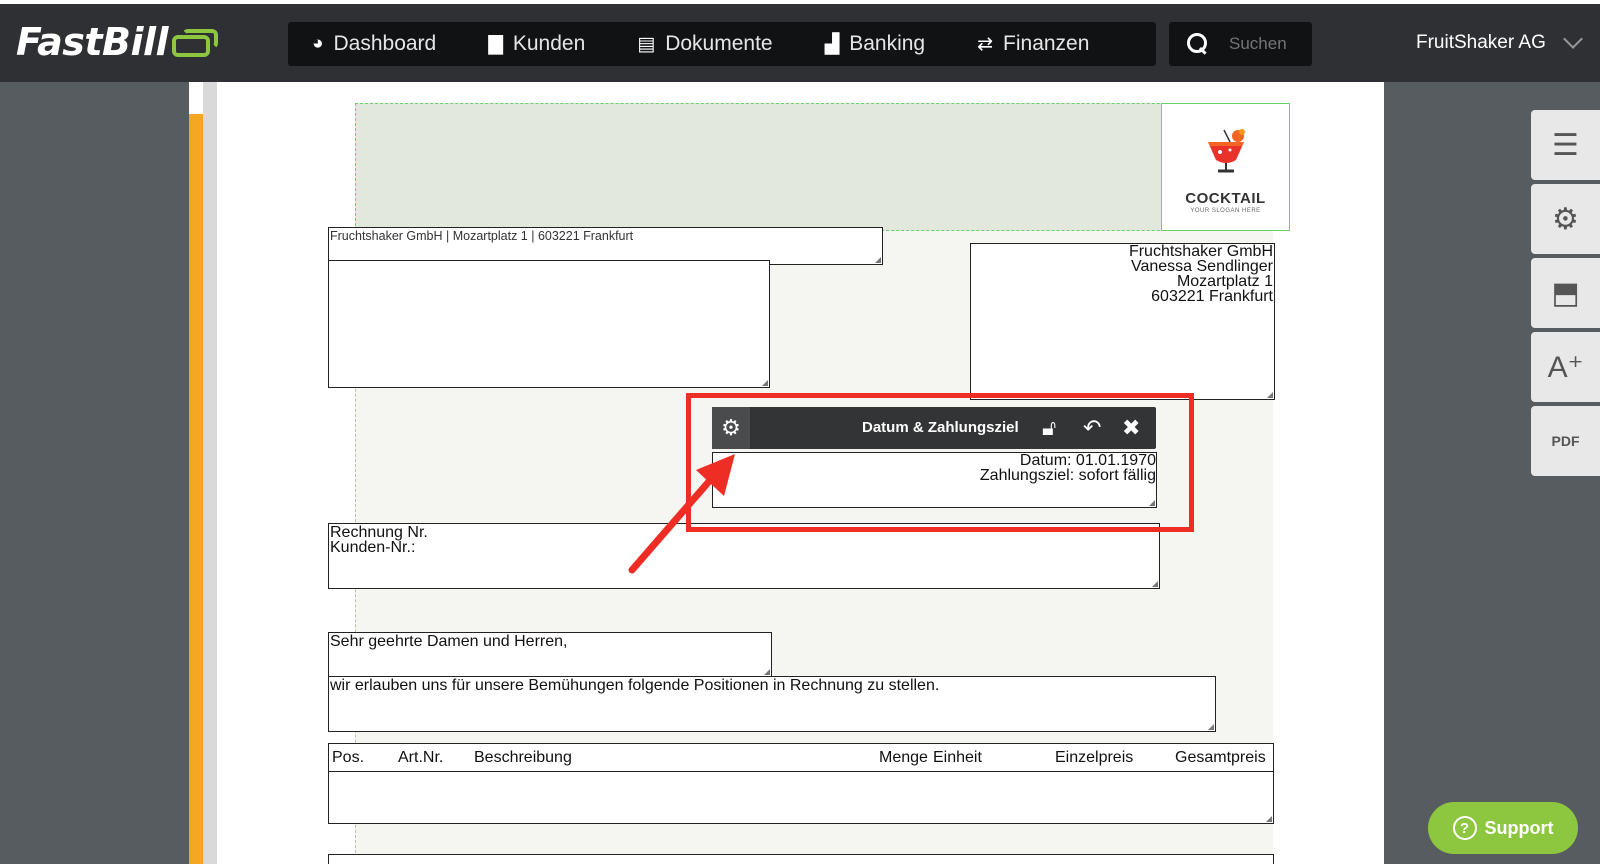  Describe the element at coordinates (1565, 293) in the screenshot. I see `image-upload-icon: ⬒` at that location.